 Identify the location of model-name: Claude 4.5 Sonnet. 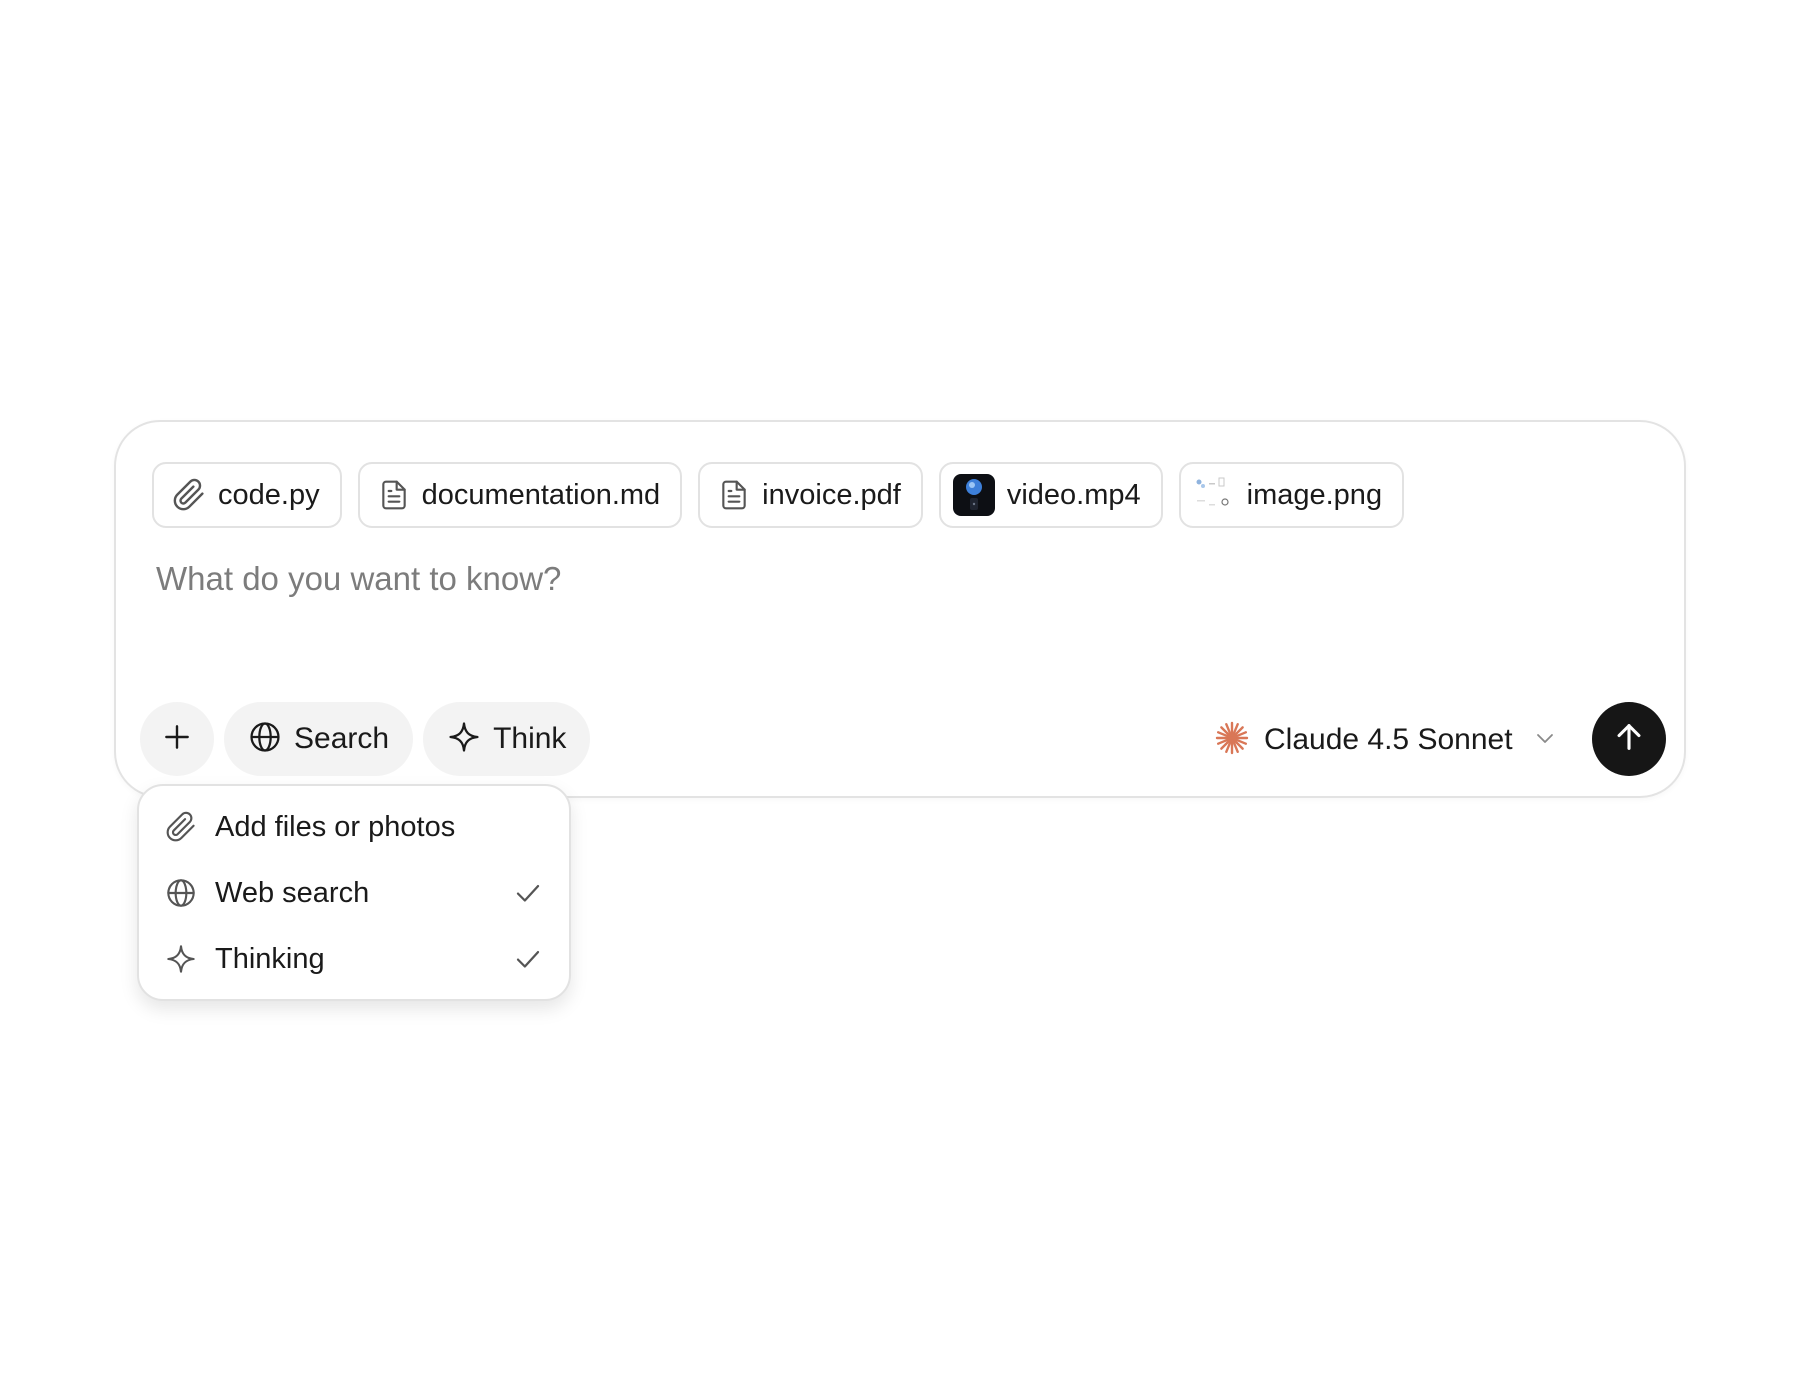
(1388, 739).